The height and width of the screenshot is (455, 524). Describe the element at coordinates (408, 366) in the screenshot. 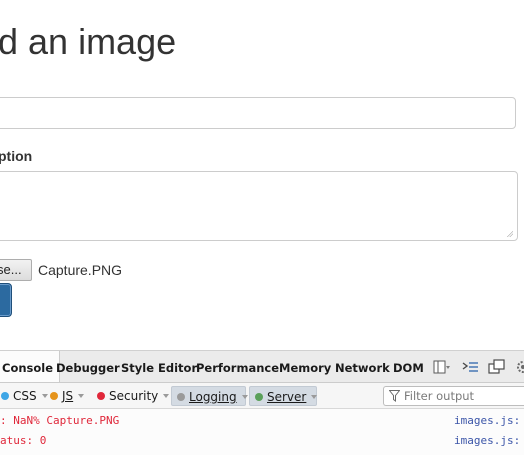

I see `tab-dom: DOM` at that location.